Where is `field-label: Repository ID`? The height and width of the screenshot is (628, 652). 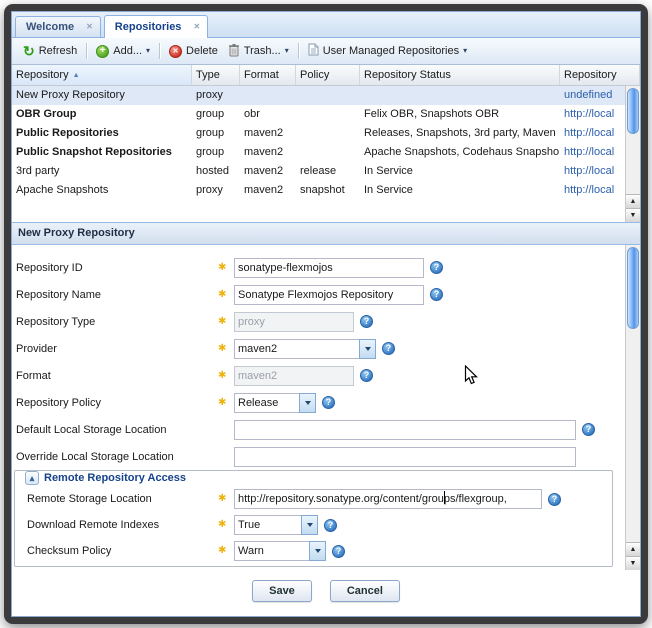 field-label: Repository ID is located at coordinates (49, 267).